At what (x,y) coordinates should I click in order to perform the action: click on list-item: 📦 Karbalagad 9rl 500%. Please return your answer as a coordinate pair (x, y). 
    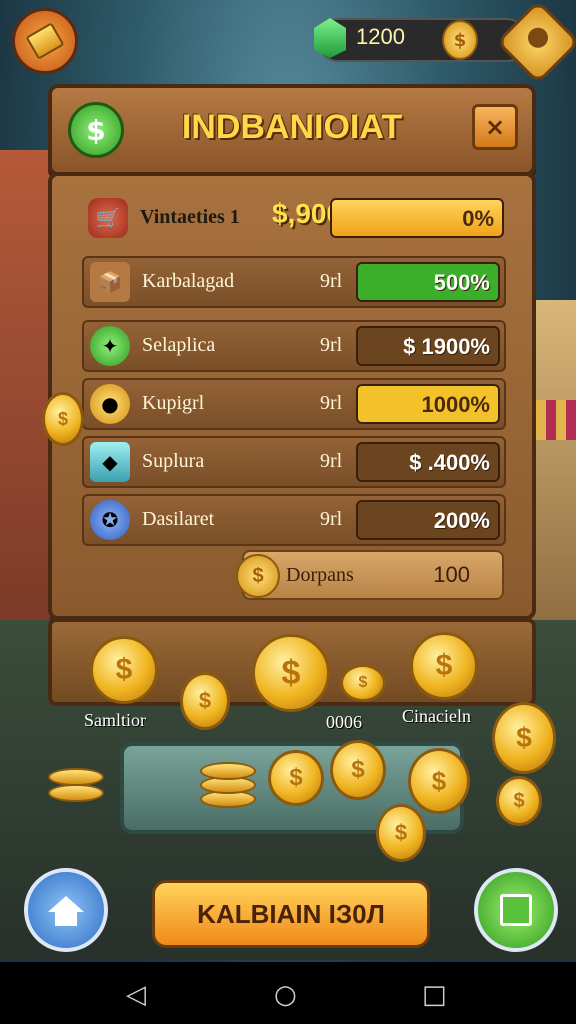
    Looking at the image, I should click on (294, 282).